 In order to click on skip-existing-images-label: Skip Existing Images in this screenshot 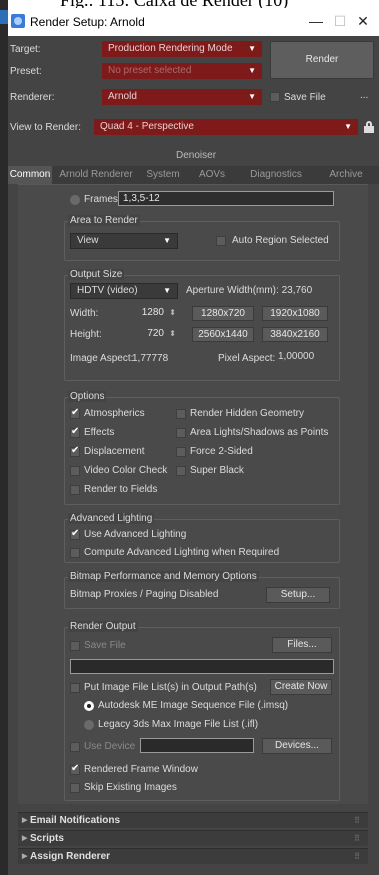, I will do `click(130, 787)`.